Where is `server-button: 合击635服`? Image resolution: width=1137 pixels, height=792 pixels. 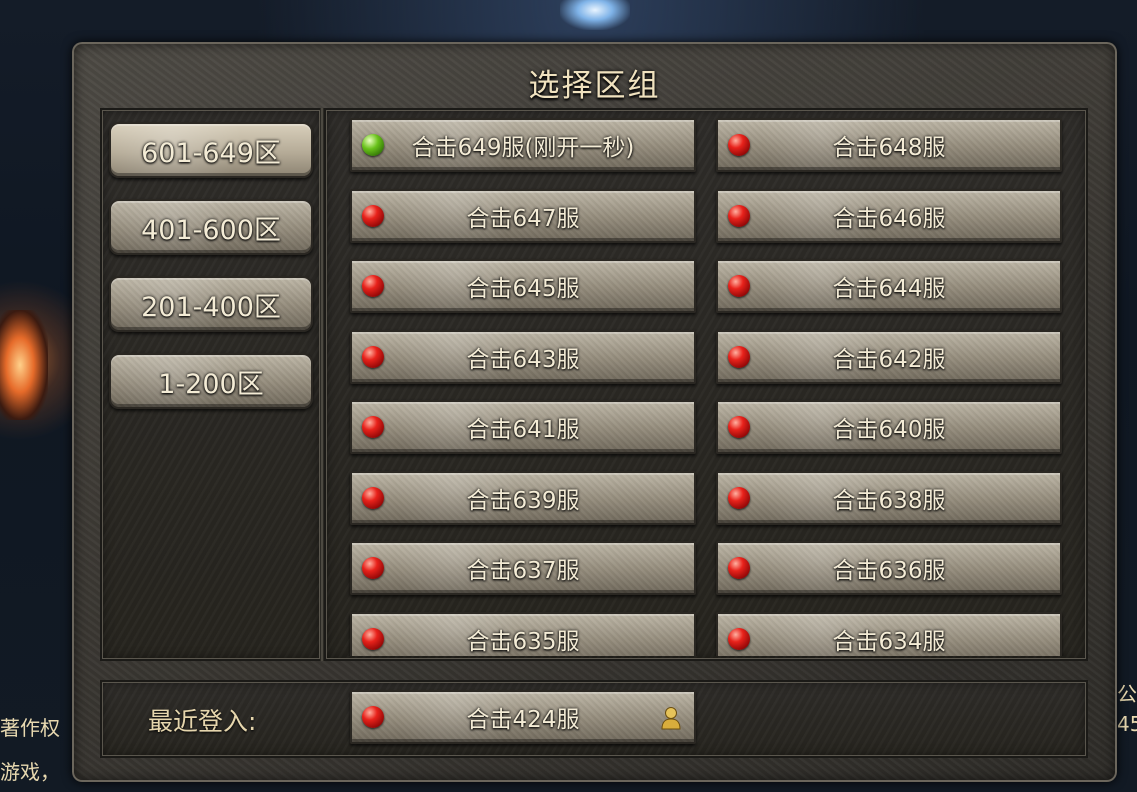
server-button: 合击635服 is located at coordinates (523, 634).